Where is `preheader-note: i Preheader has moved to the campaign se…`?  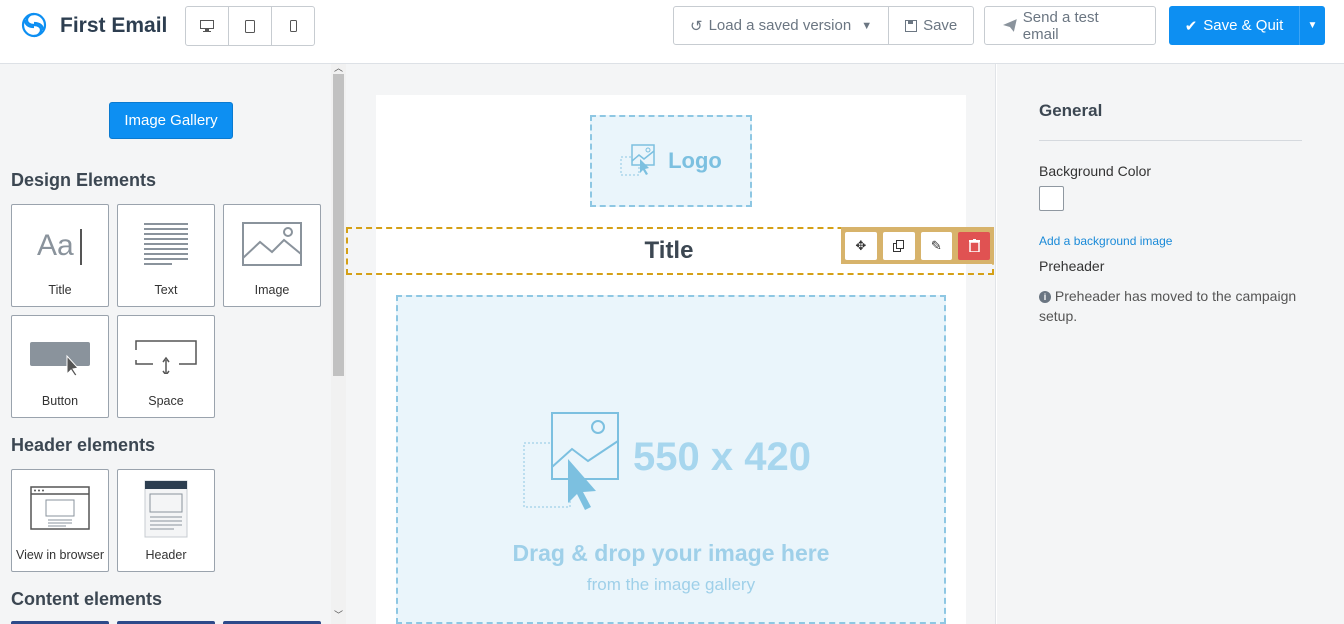 preheader-note: i Preheader has moved to the campaign se… is located at coordinates (1168, 306).